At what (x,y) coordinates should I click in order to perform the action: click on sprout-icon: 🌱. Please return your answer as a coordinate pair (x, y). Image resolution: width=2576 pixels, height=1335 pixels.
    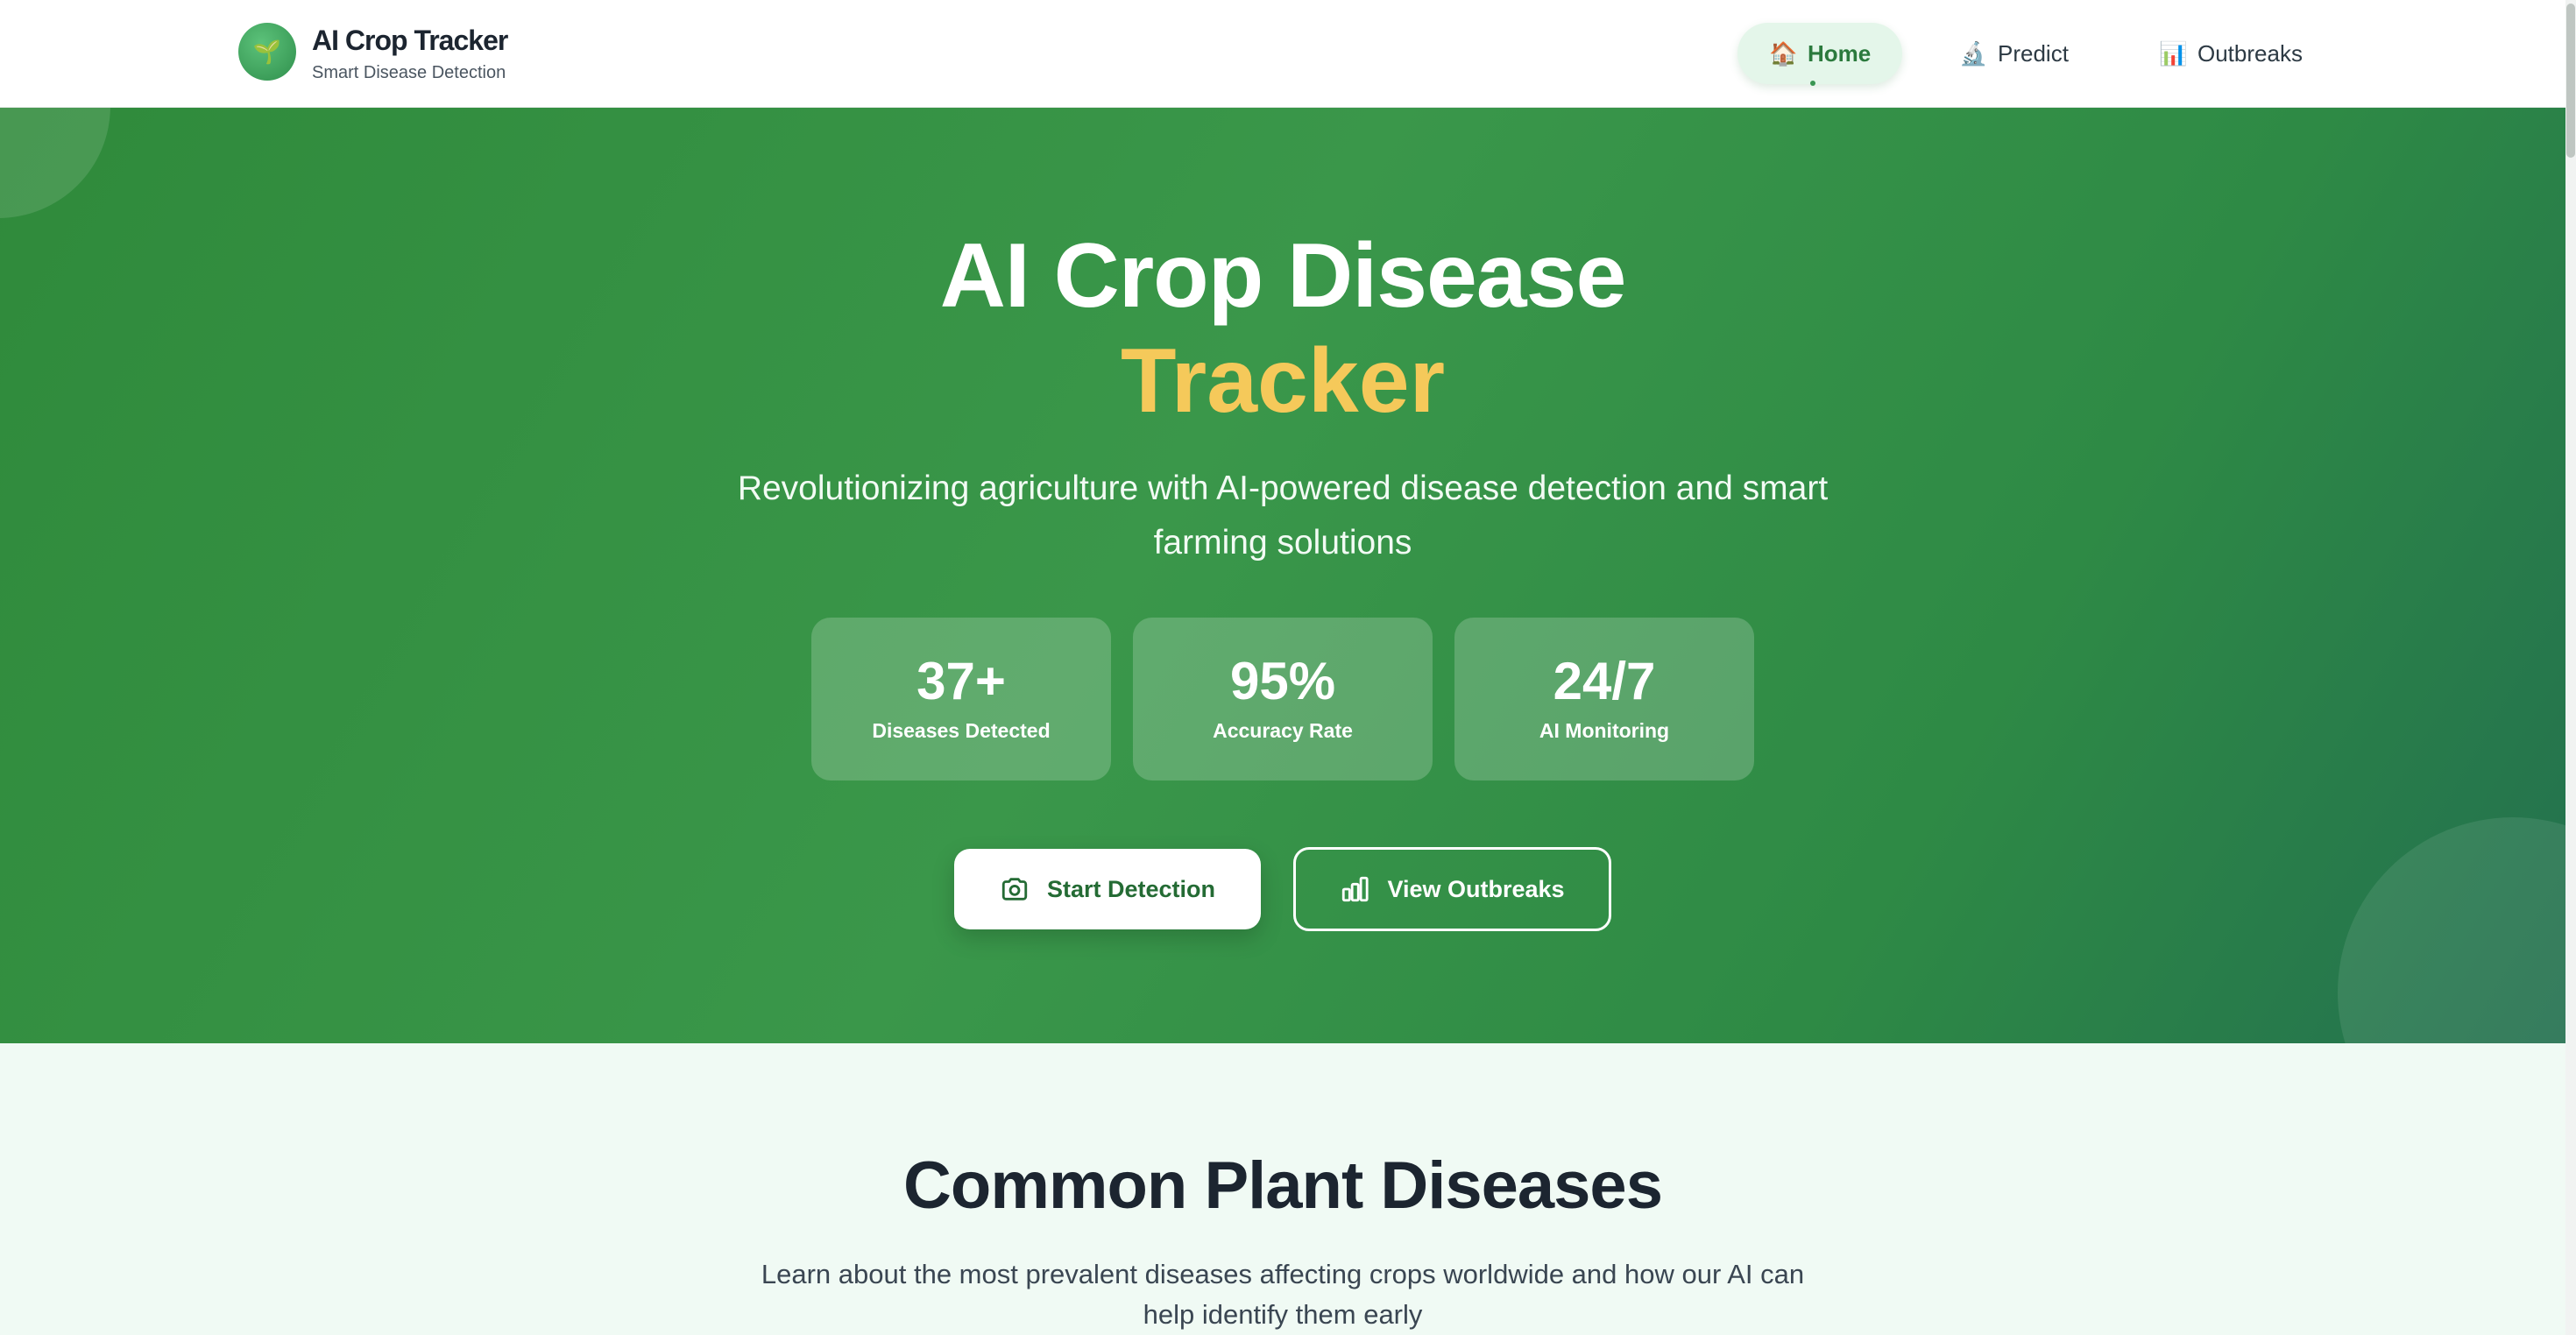
    Looking at the image, I should click on (267, 52).